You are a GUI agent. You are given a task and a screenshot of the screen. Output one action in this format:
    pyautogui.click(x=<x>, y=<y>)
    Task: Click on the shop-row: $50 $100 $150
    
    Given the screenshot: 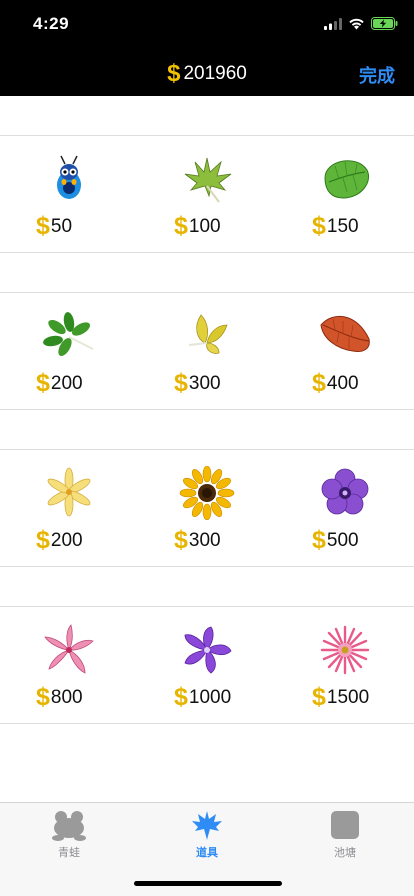 What is the action you would take?
    pyautogui.click(x=207, y=194)
    